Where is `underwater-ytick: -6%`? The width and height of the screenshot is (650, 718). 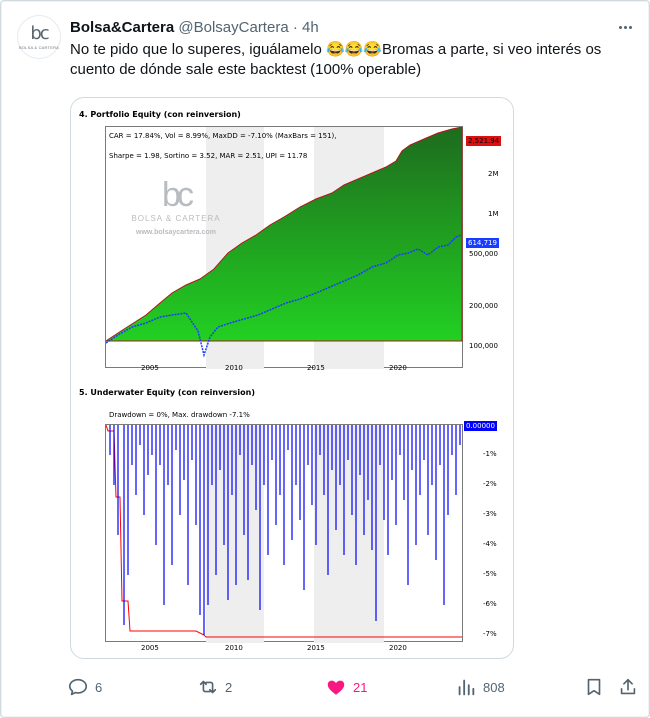 underwater-ytick: -6% is located at coordinates (490, 604).